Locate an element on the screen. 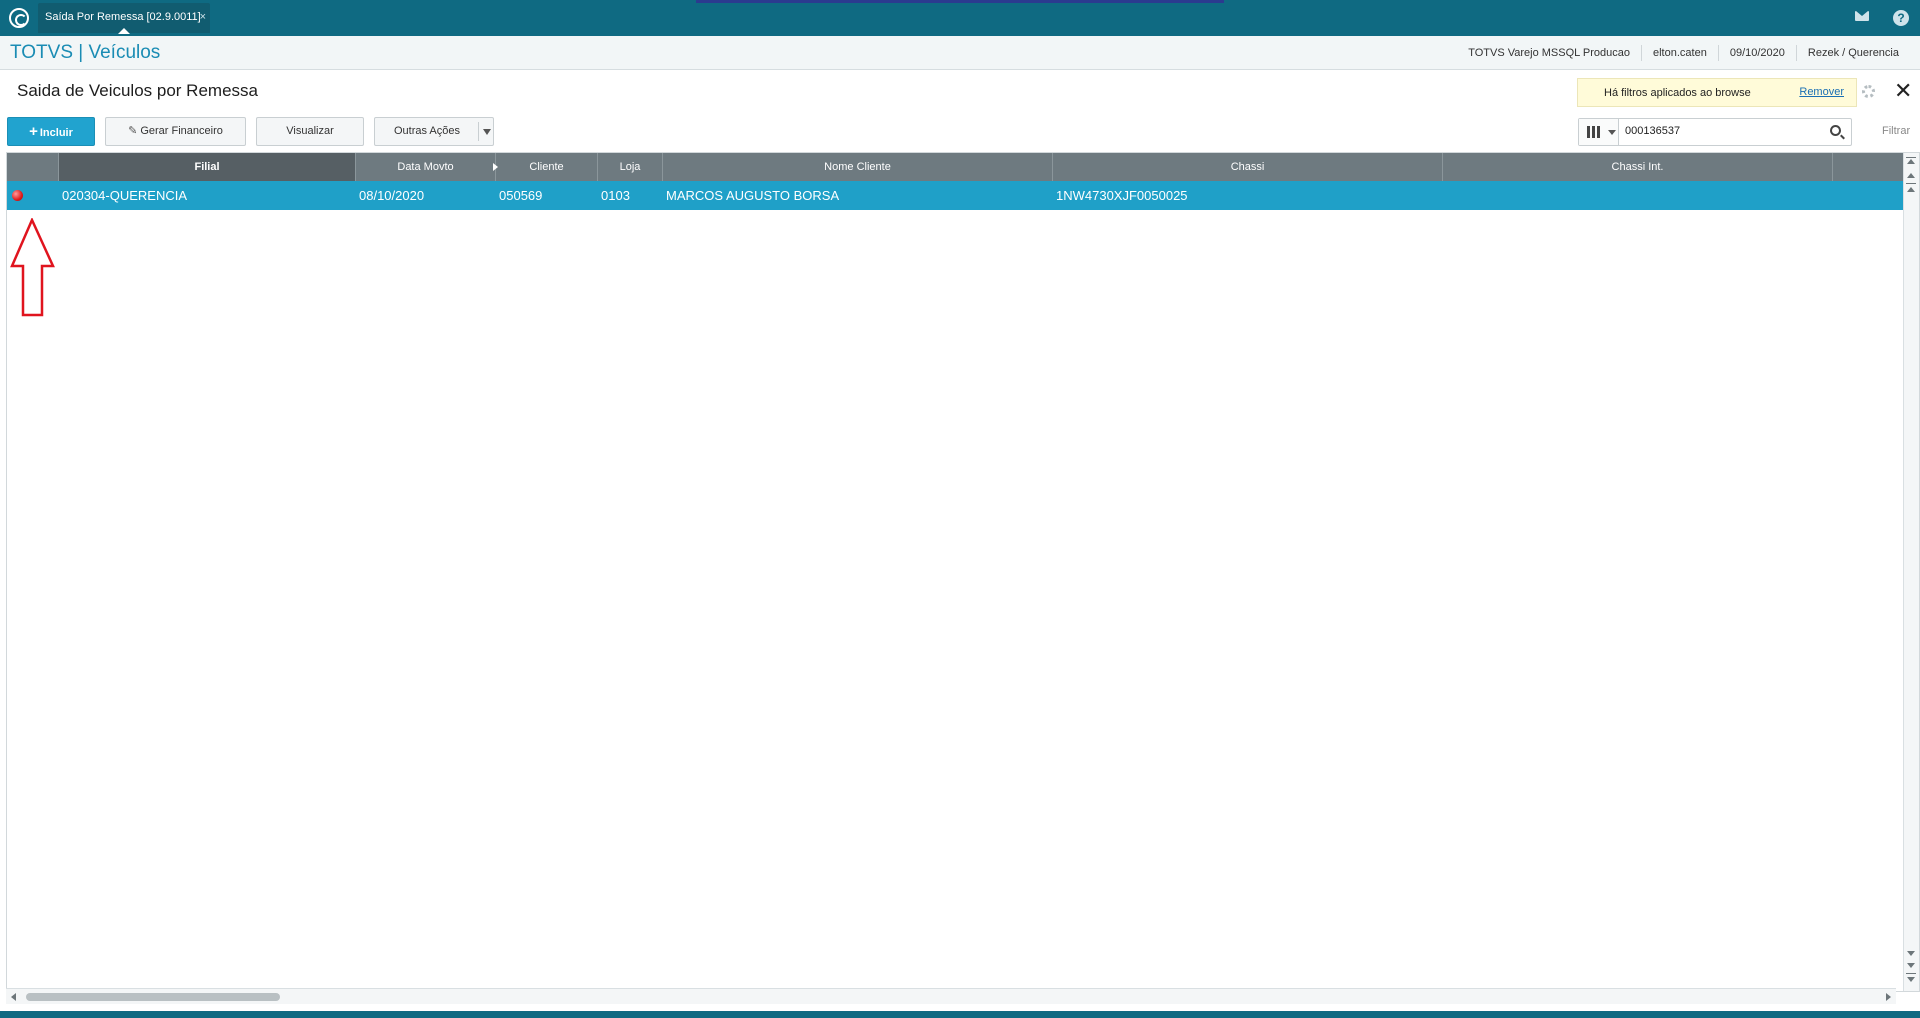 This screenshot has height=1018, width=1920. gerar-financeiro-label: Gerar Financeiro is located at coordinates (181, 131).